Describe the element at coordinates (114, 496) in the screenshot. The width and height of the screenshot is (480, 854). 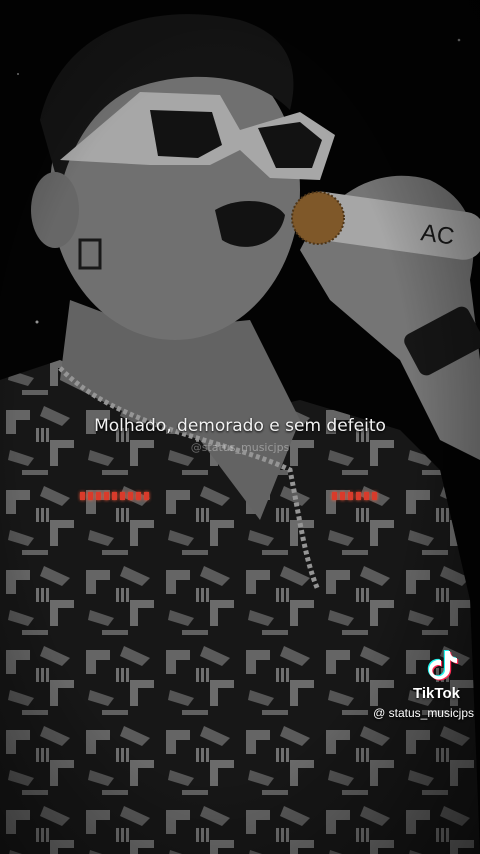
I see `audio-visualizer-left` at that location.